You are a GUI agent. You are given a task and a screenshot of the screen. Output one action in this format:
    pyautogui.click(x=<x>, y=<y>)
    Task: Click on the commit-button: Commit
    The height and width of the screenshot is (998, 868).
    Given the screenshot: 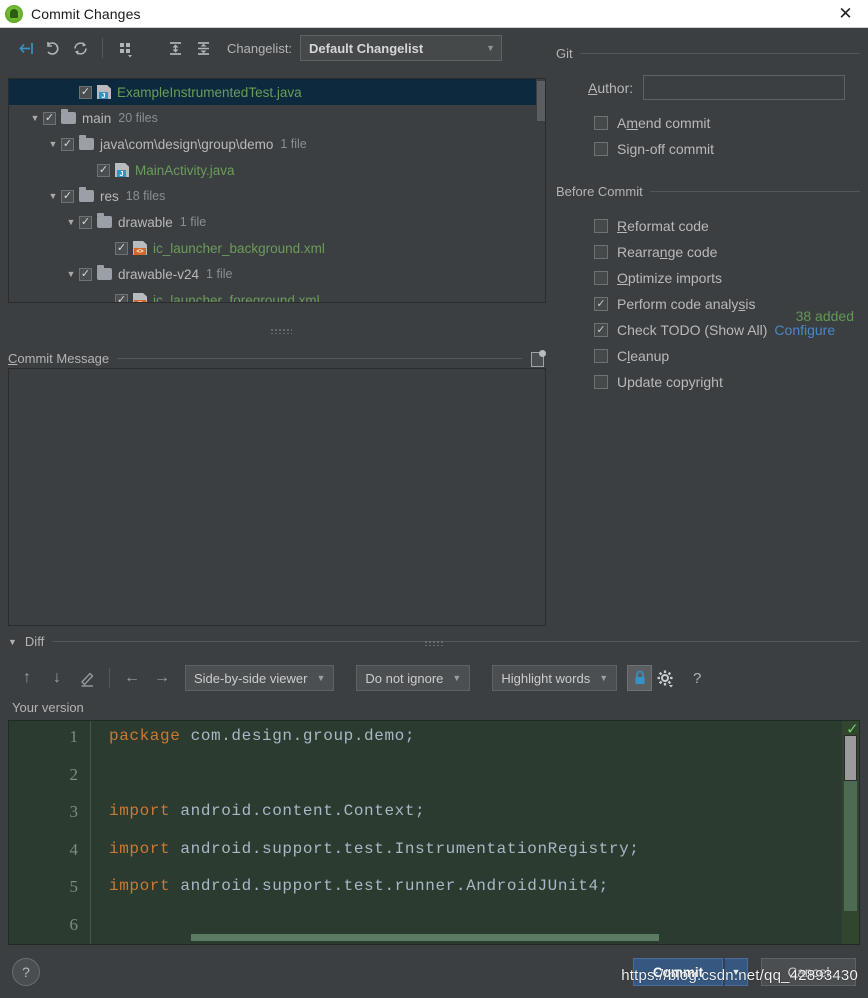 What is the action you would take?
    pyautogui.click(x=678, y=972)
    